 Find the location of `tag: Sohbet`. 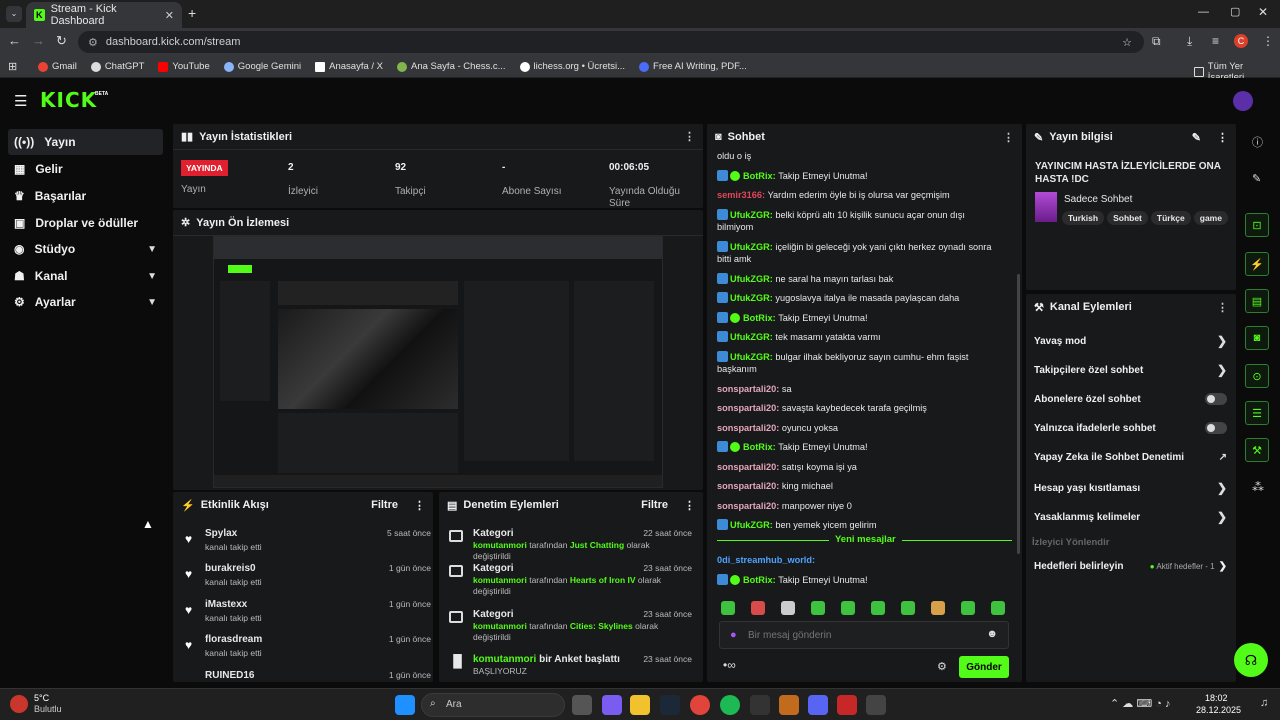

tag: Sohbet is located at coordinates (1127, 218).